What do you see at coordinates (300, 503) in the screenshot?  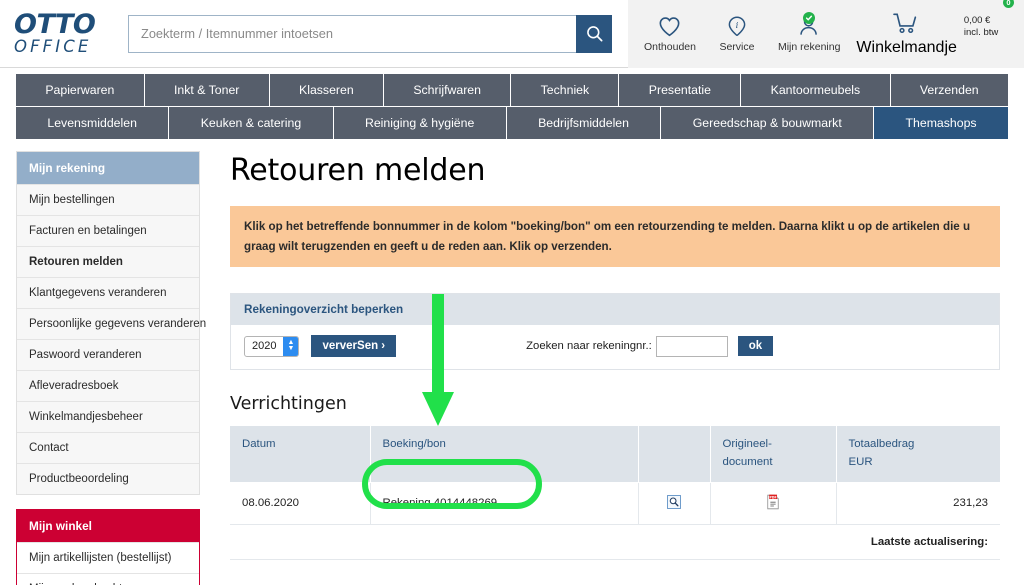 I see `cell-datum: 08.06.2020` at bounding box center [300, 503].